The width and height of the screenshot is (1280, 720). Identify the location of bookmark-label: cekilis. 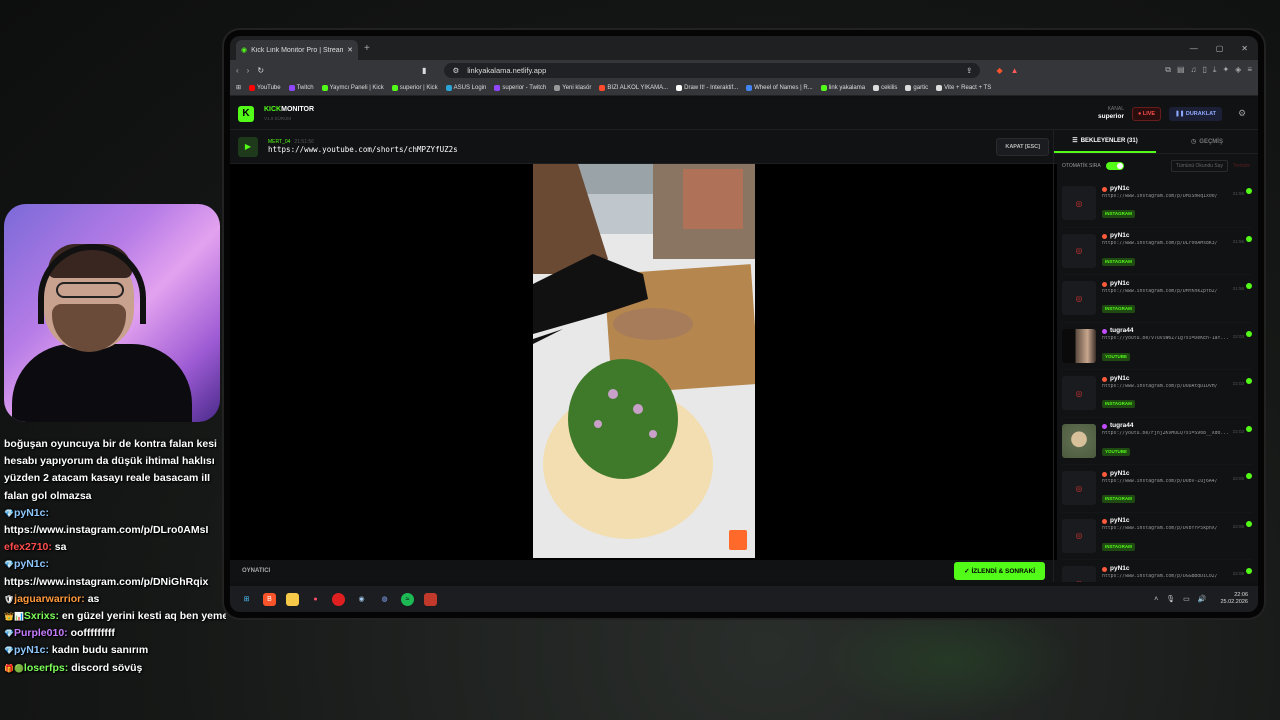
(889, 87).